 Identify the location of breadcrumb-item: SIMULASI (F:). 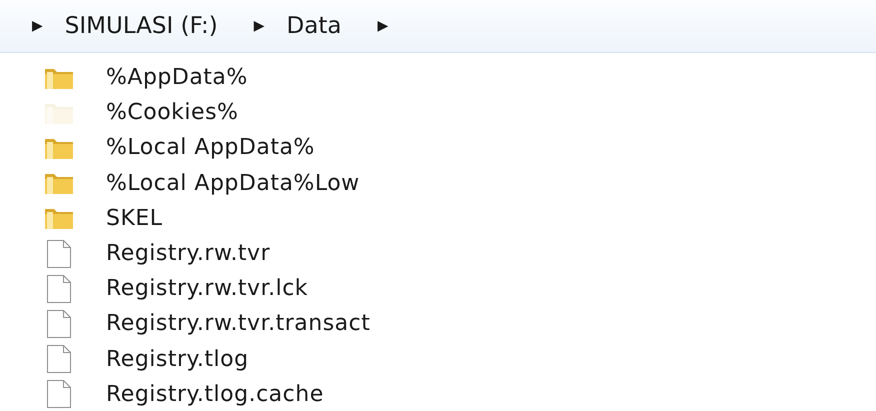
(141, 26).